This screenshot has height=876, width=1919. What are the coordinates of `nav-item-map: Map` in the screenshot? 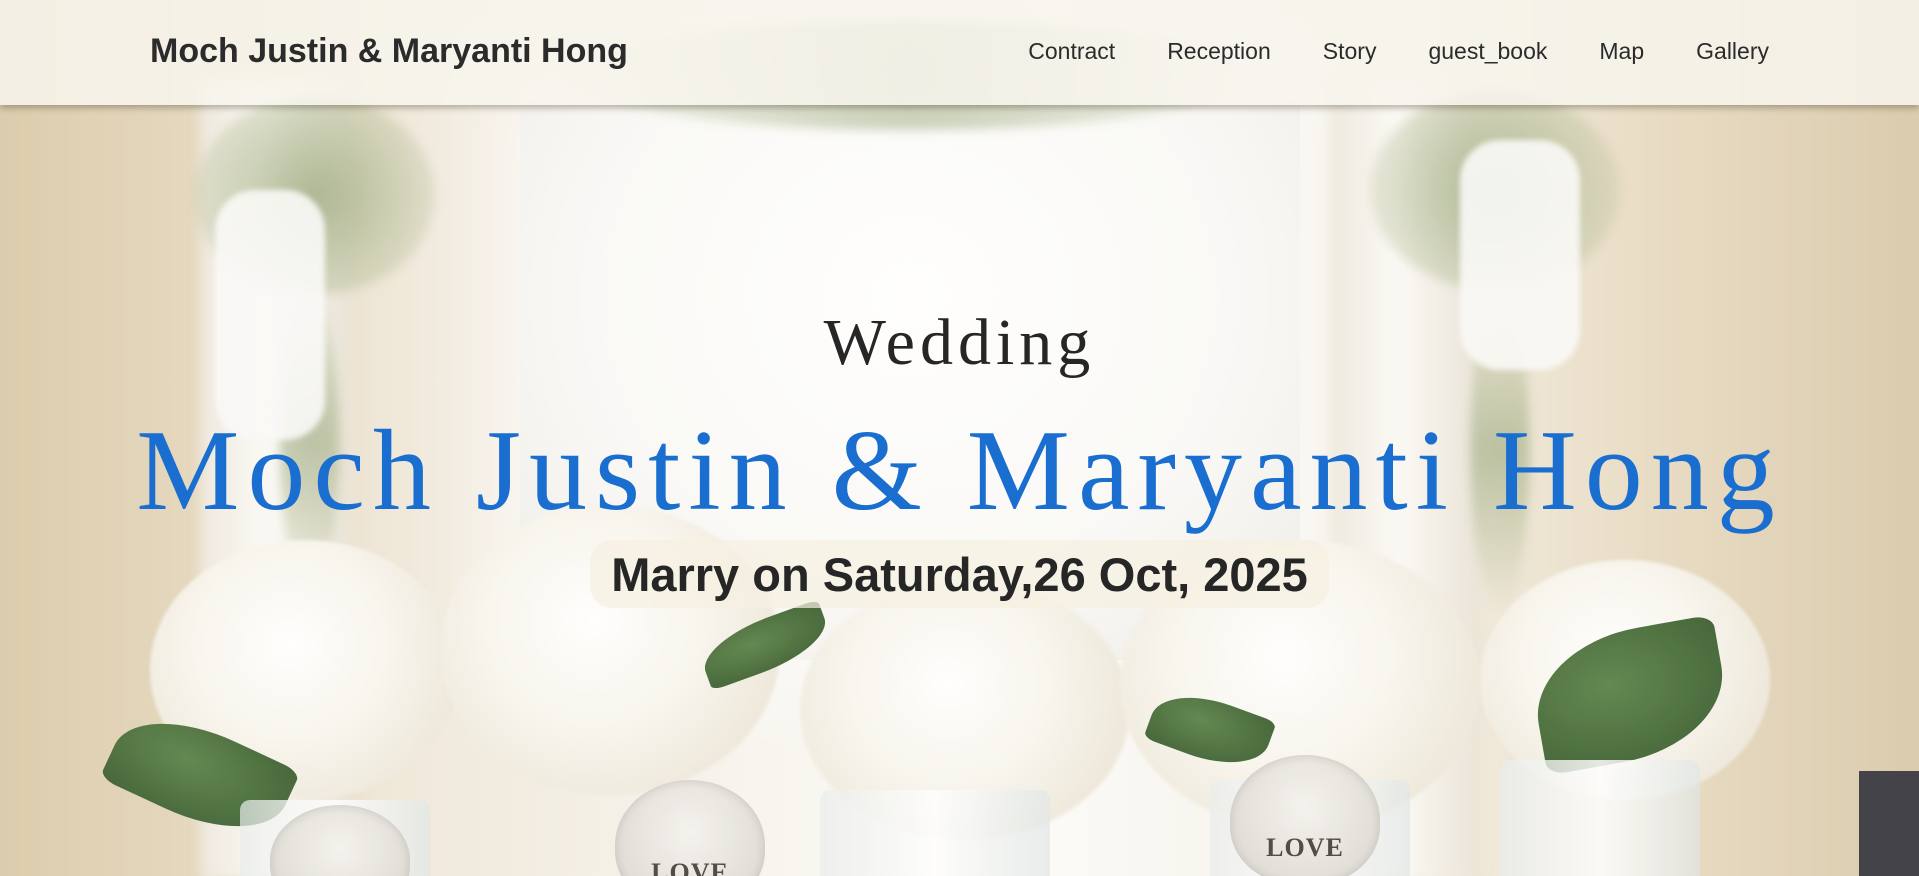 It's located at (1621, 51).